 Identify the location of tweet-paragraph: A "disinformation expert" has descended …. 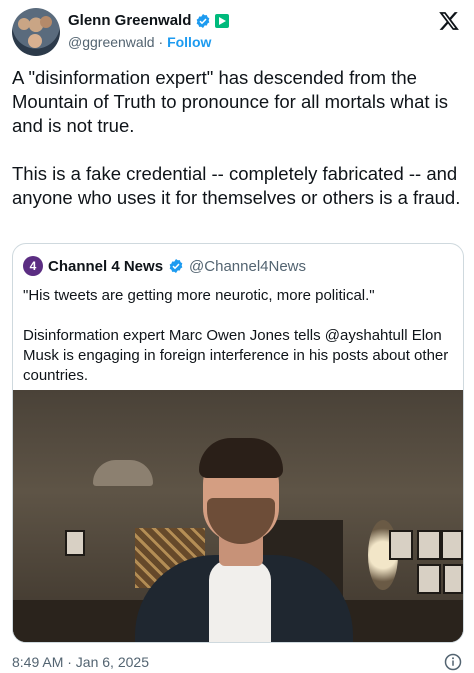
(230, 101).